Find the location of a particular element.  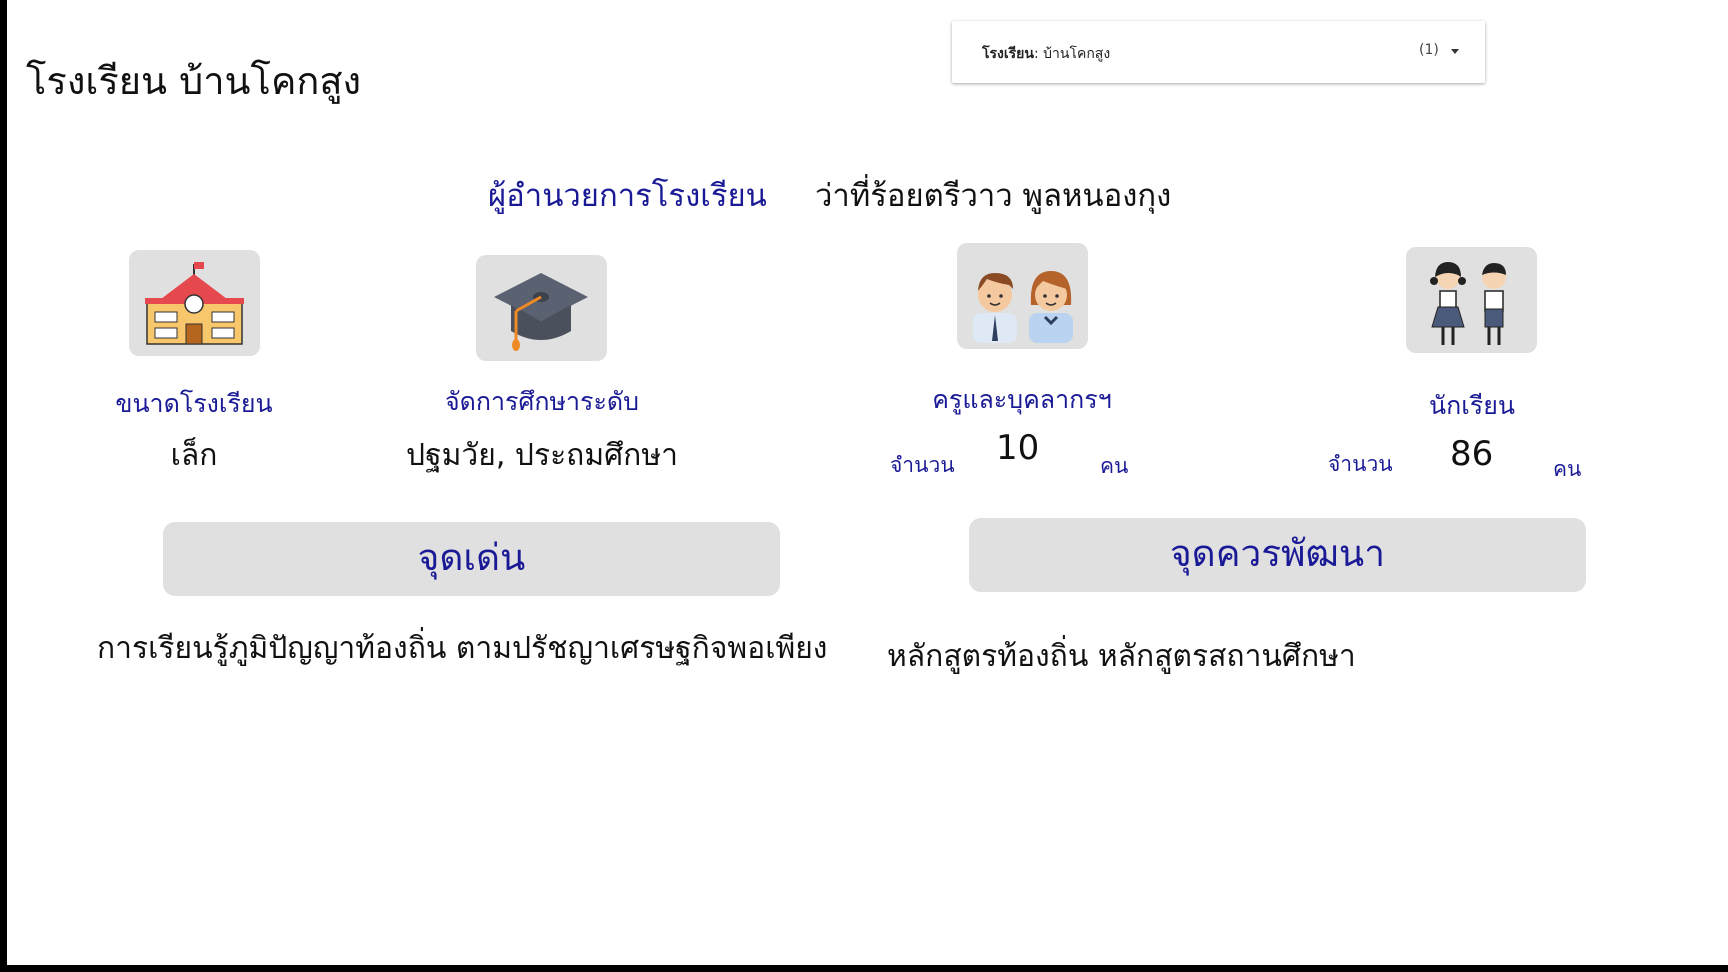

strengths-banner: จุดเด่น is located at coordinates (471, 559).